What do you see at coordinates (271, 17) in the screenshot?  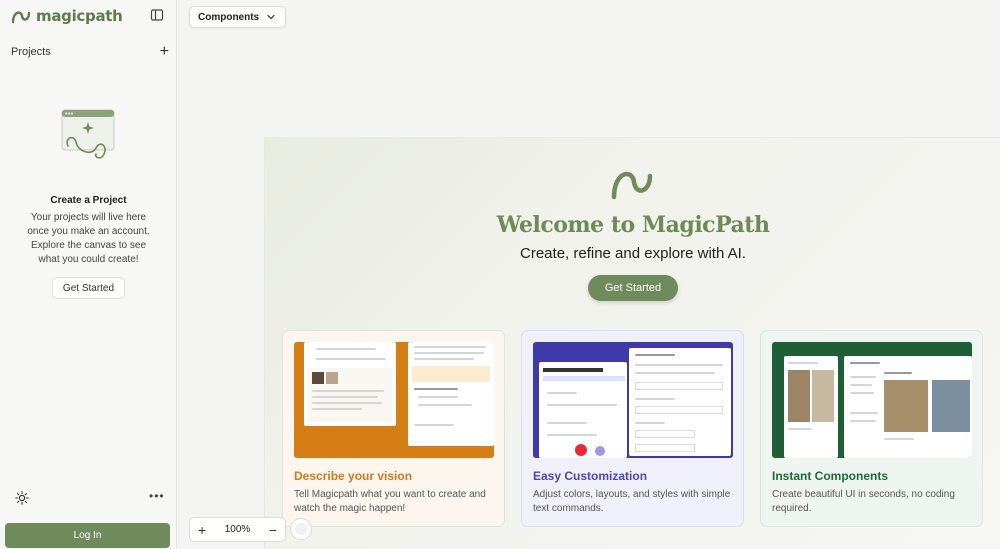 I see `chevron-down-icon` at bounding box center [271, 17].